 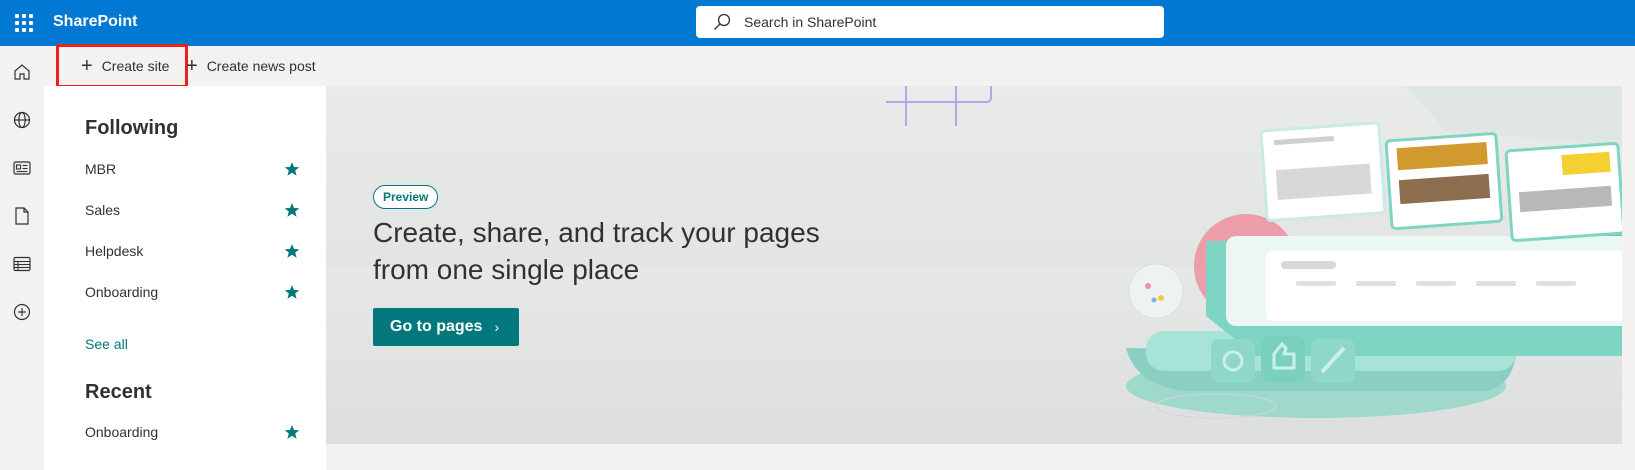 What do you see at coordinates (22, 23) in the screenshot?
I see `app-launcher-icon` at bounding box center [22, 23].